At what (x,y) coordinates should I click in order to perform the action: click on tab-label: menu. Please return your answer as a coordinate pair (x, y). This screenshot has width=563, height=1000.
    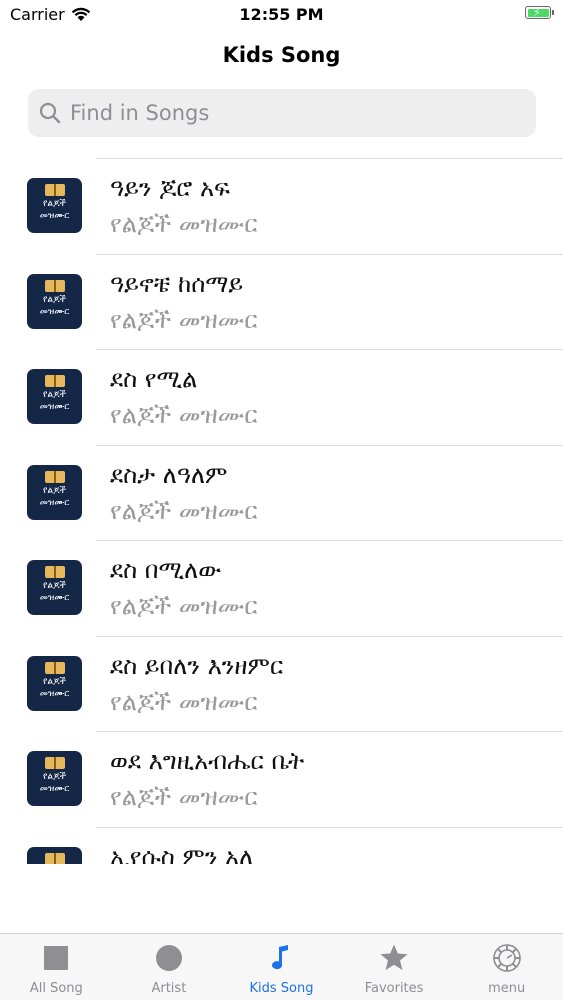
    Looking at the image, I should click on (507, 988).